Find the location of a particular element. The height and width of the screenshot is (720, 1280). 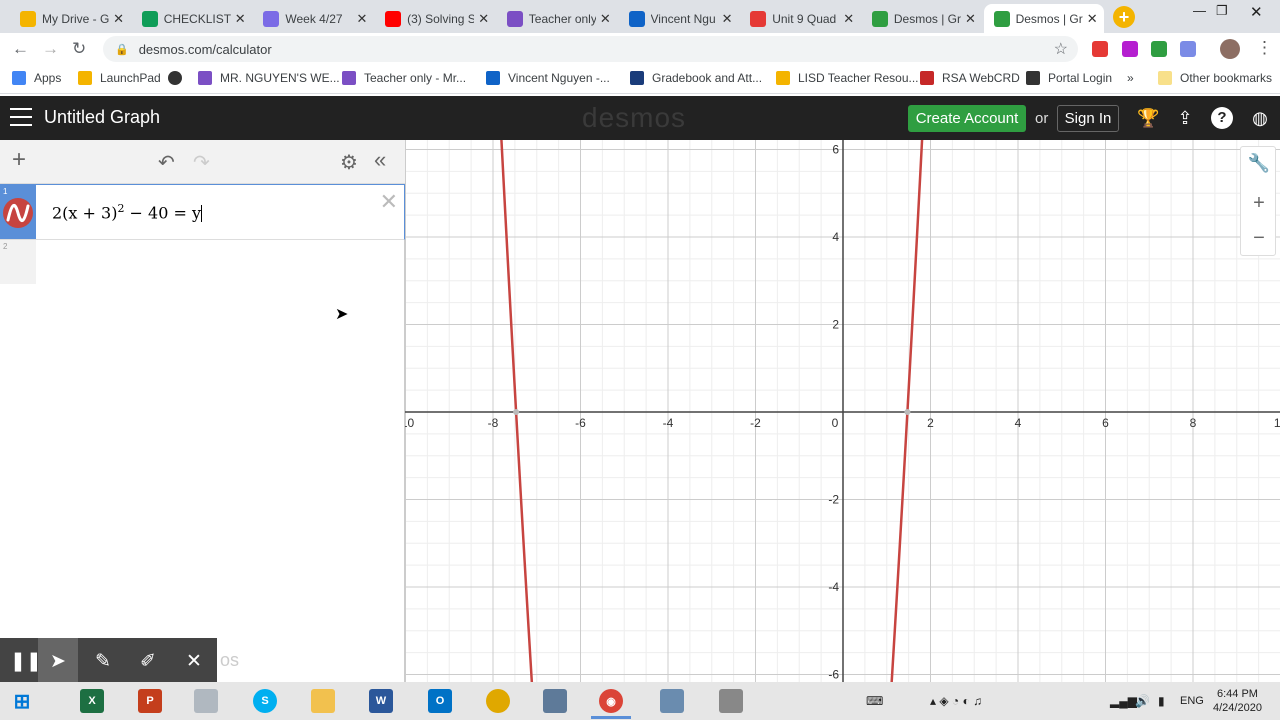

pointer-icon: ➤ is located at coordinates (58, 661).